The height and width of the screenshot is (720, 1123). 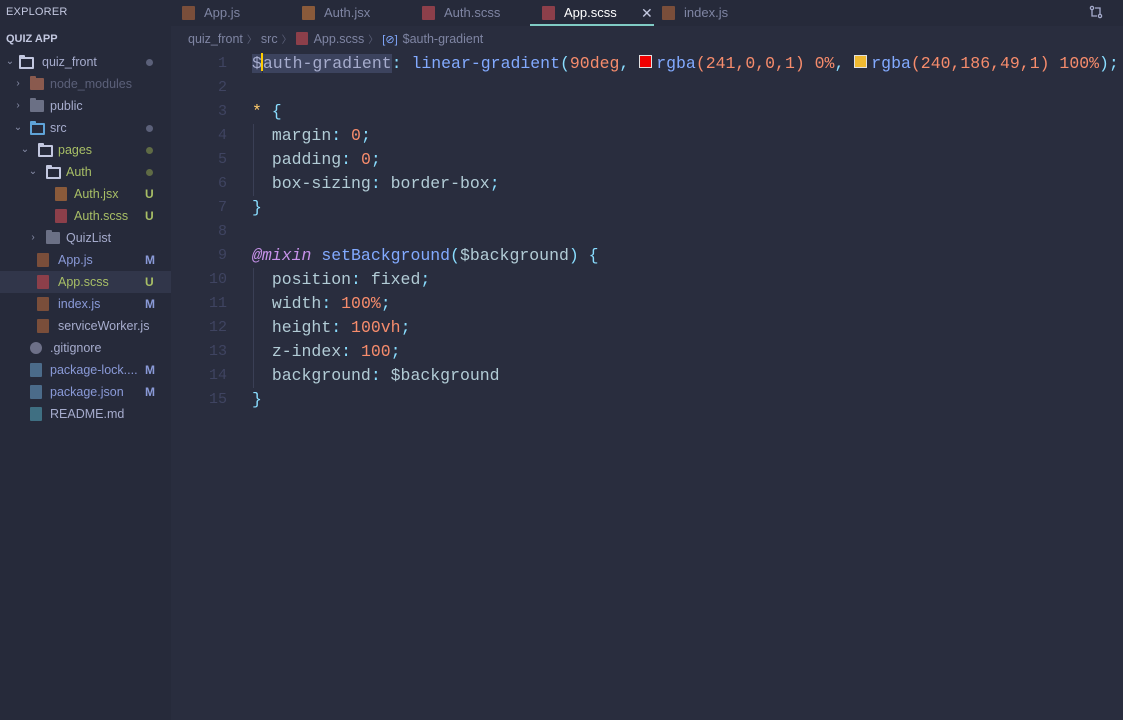 I want to click on git-status-badge: U, so click(x=149, y=282).